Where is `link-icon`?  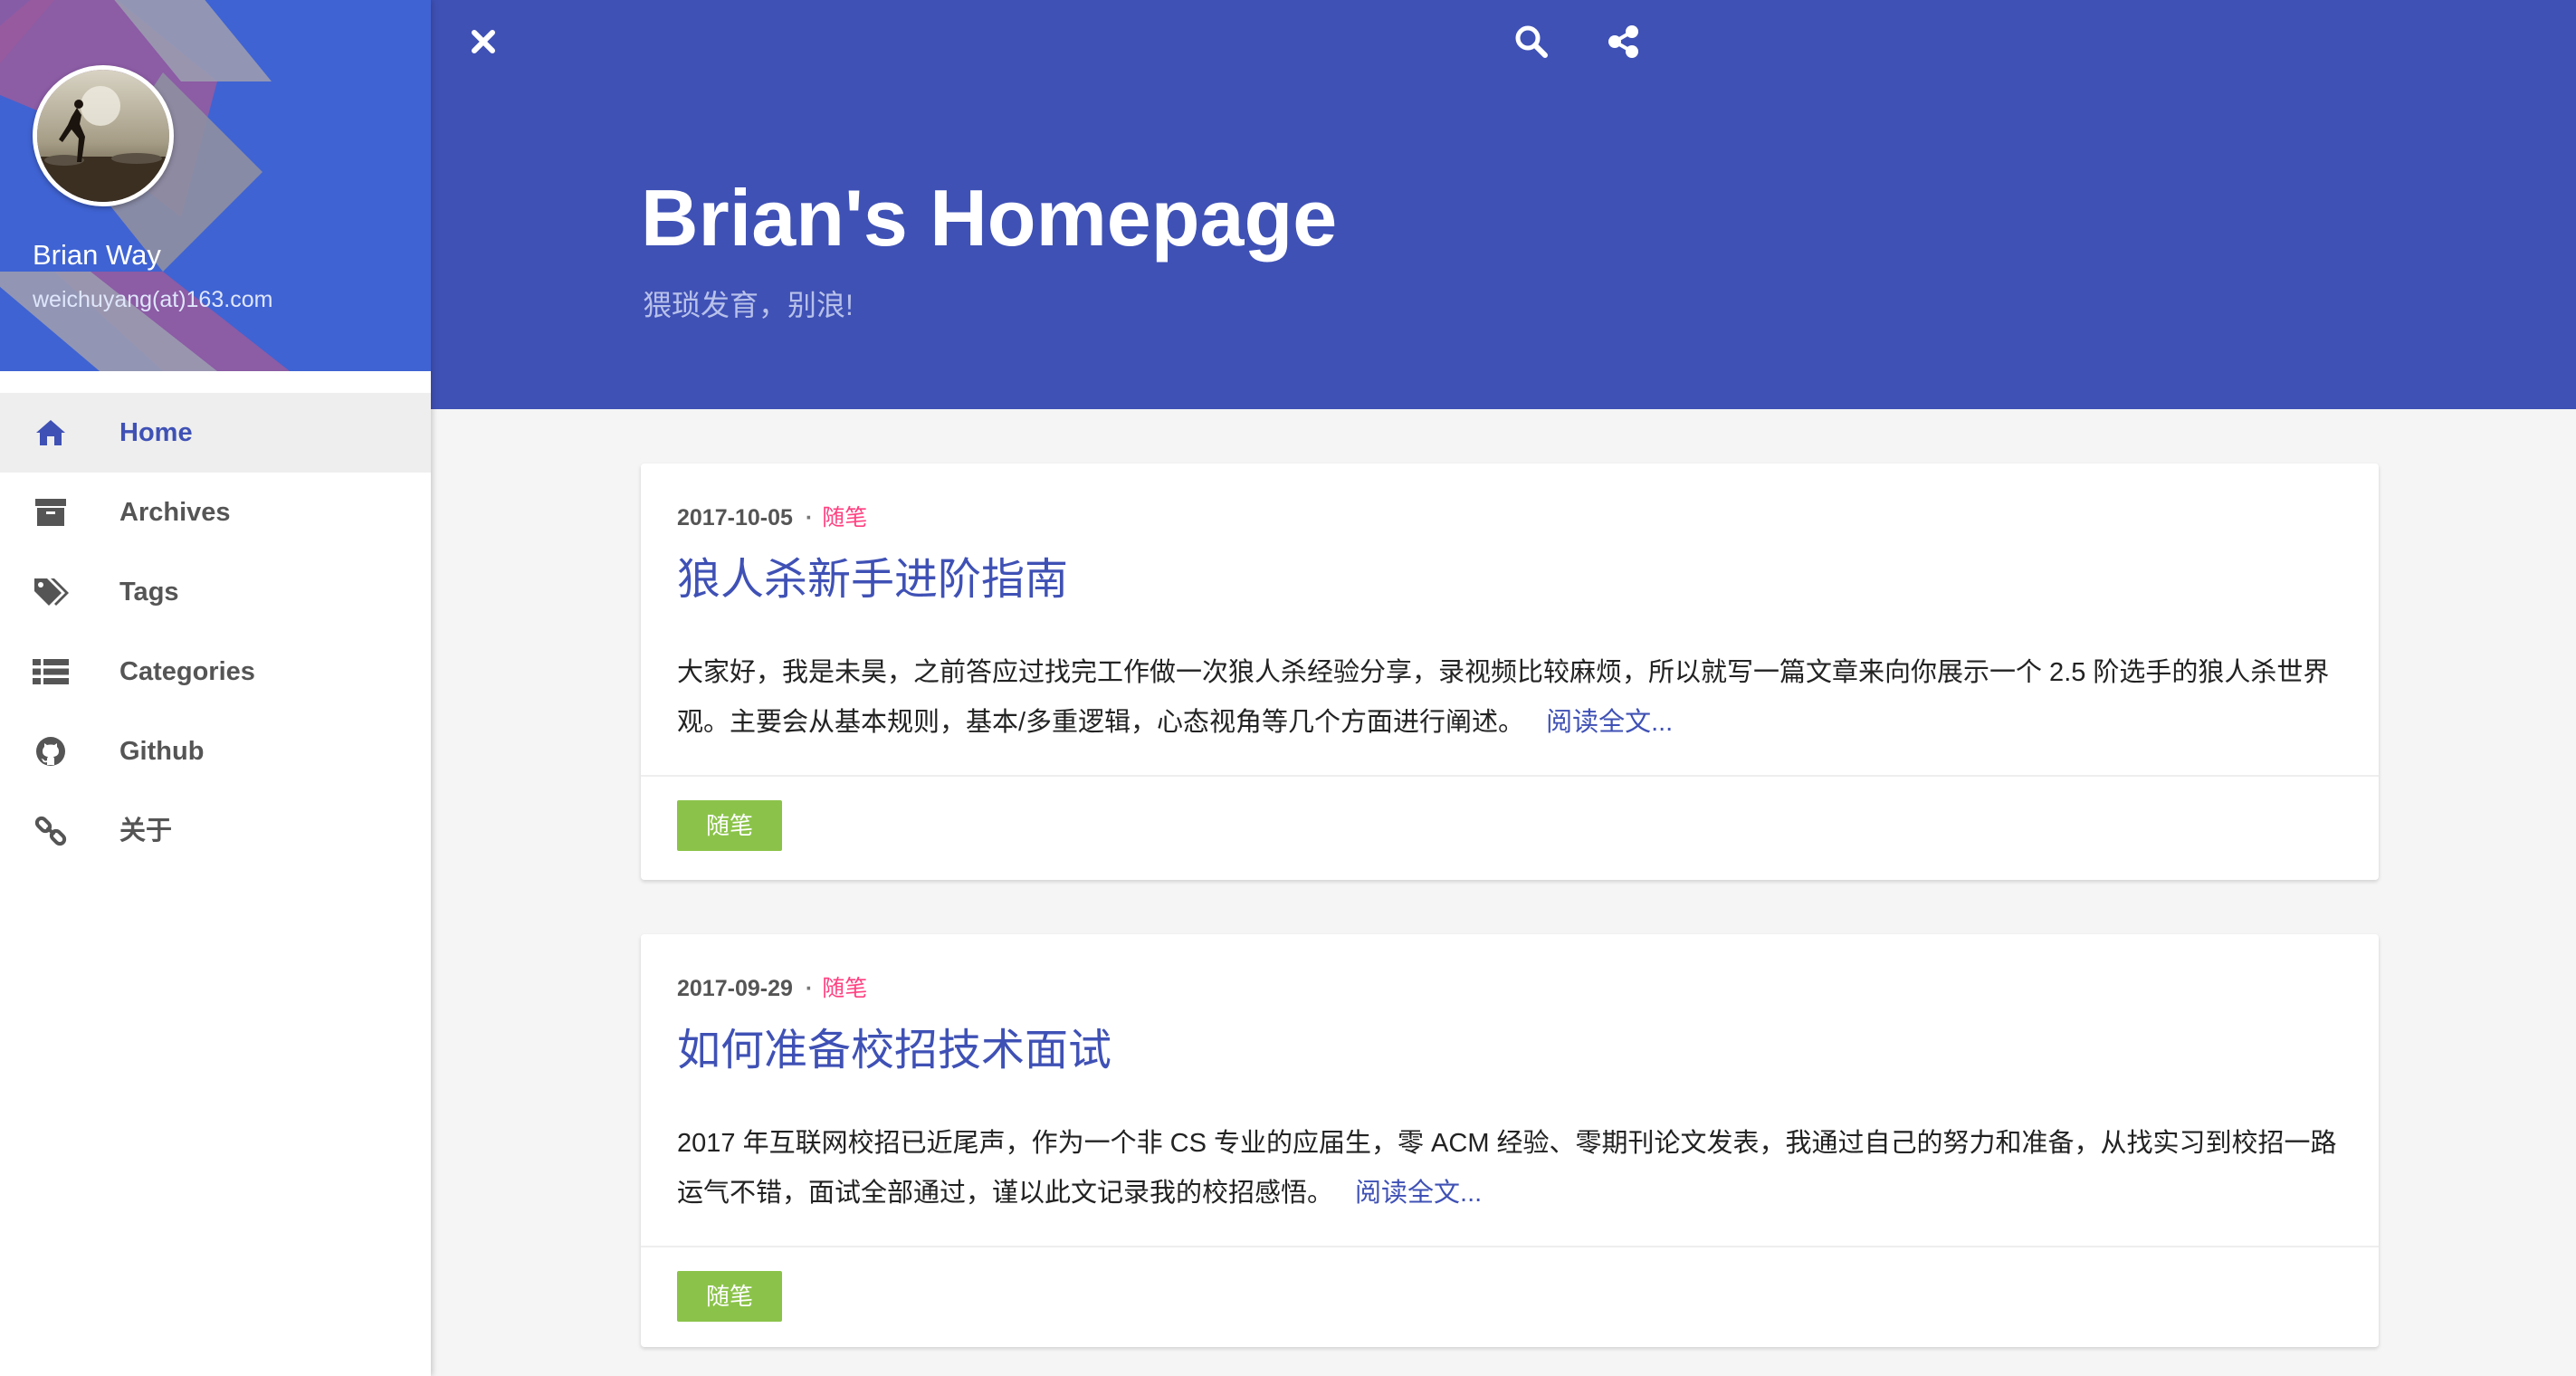
link-icon is located at coordinates (51, 831).